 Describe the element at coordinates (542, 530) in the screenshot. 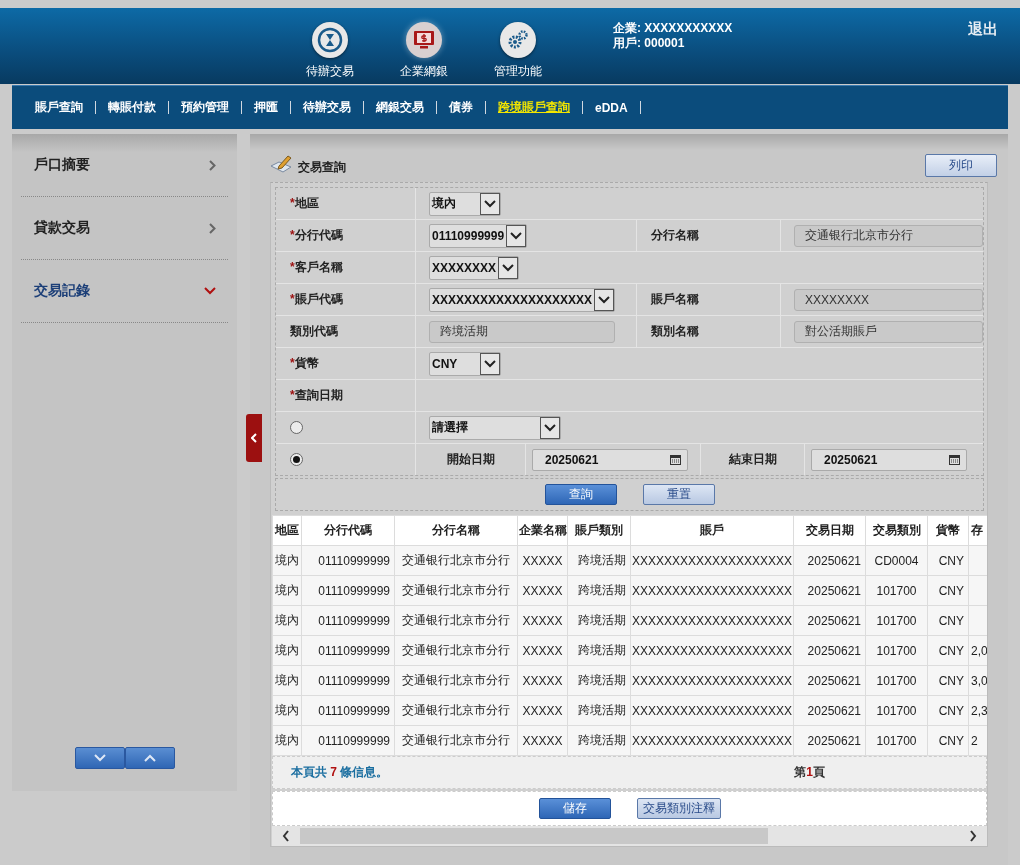

I see `column-header: 企業名稱` at that location.